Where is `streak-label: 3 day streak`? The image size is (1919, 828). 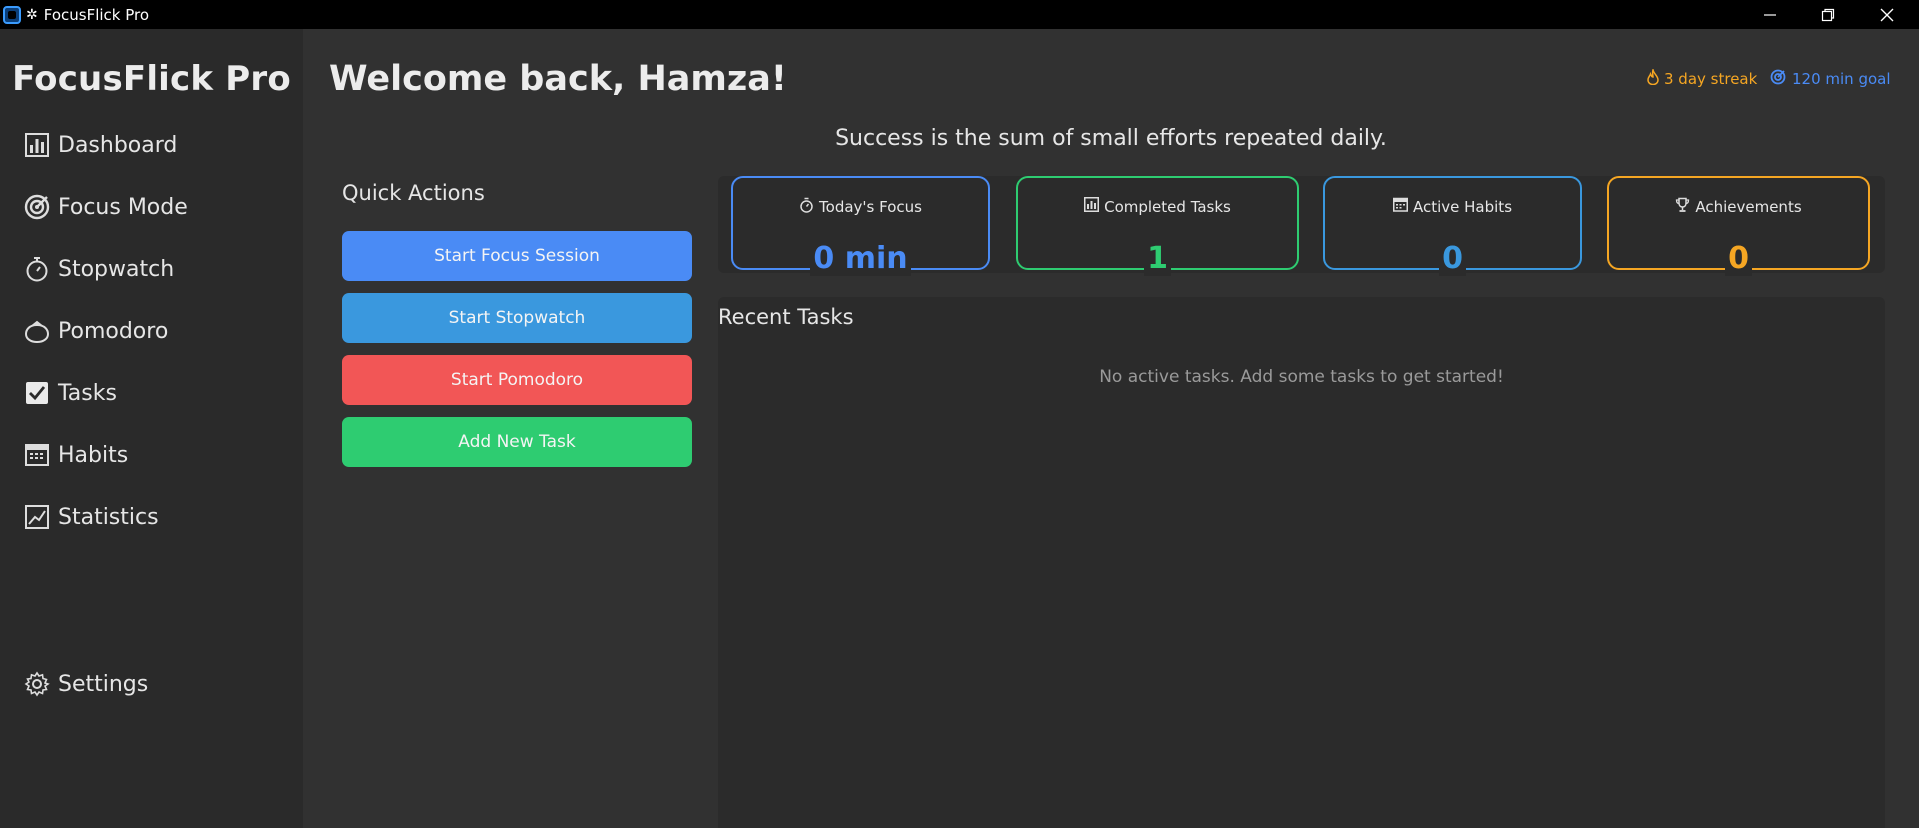
streak-label: 3 day streak is located at coordinates (1711, 79).